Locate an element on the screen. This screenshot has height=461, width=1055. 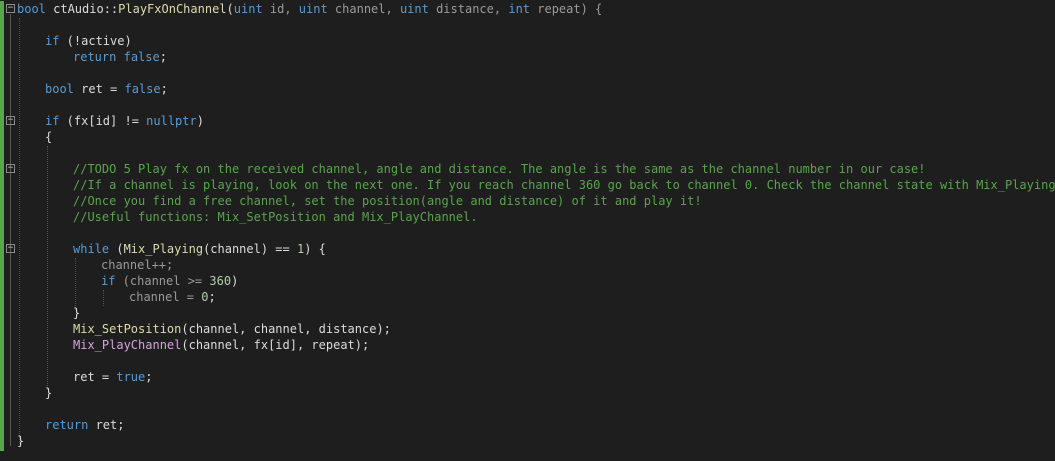
code-line: channel++; is located at coordinates (137, 265).